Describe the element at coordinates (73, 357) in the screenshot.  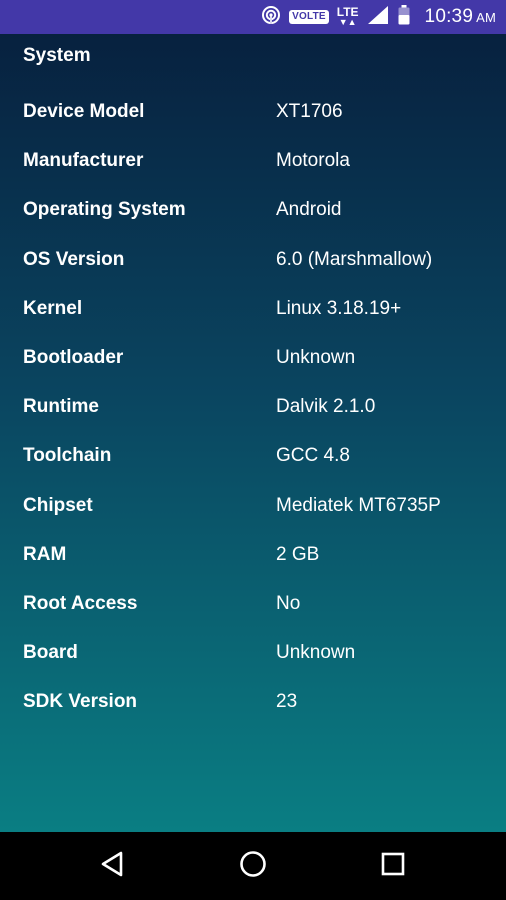
I see `info-label: Bootloader` at that location.